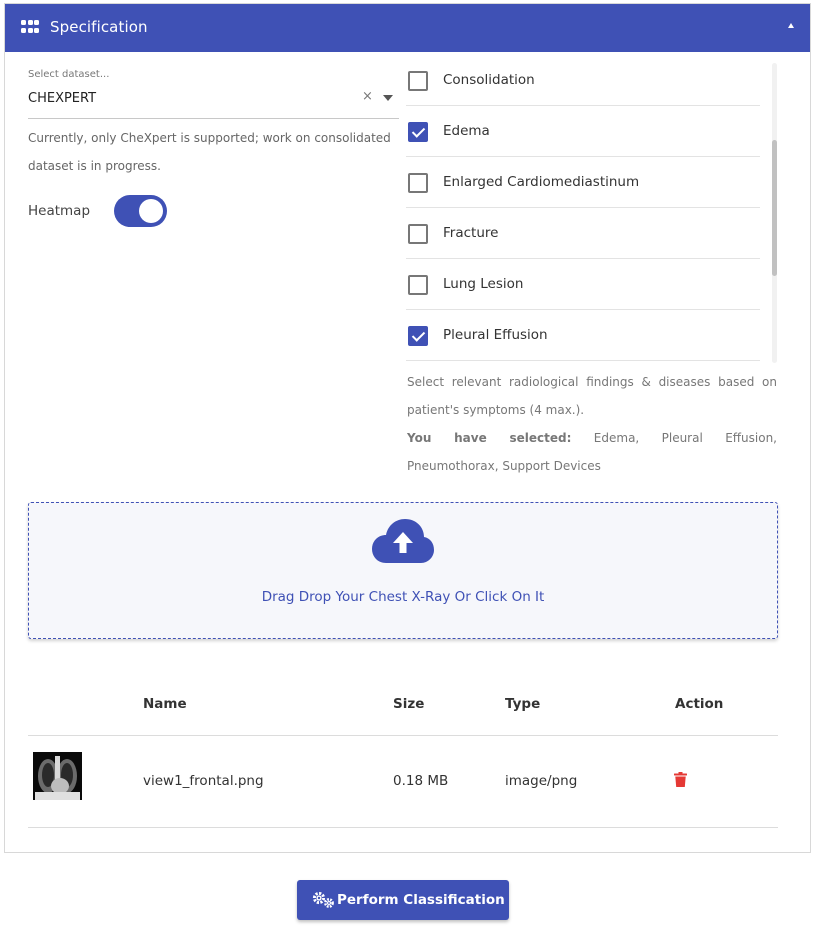 The height and width of the screenshot is (933, 815). What do you see at coordinates (203, 781) in the screenshot?
I see `file-name: view1_frontal.png` at bounding box center [203, 781].